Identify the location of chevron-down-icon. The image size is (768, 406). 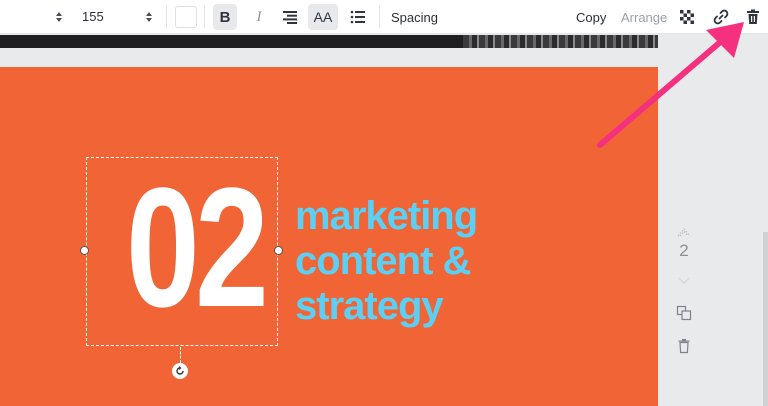
(684, 280).